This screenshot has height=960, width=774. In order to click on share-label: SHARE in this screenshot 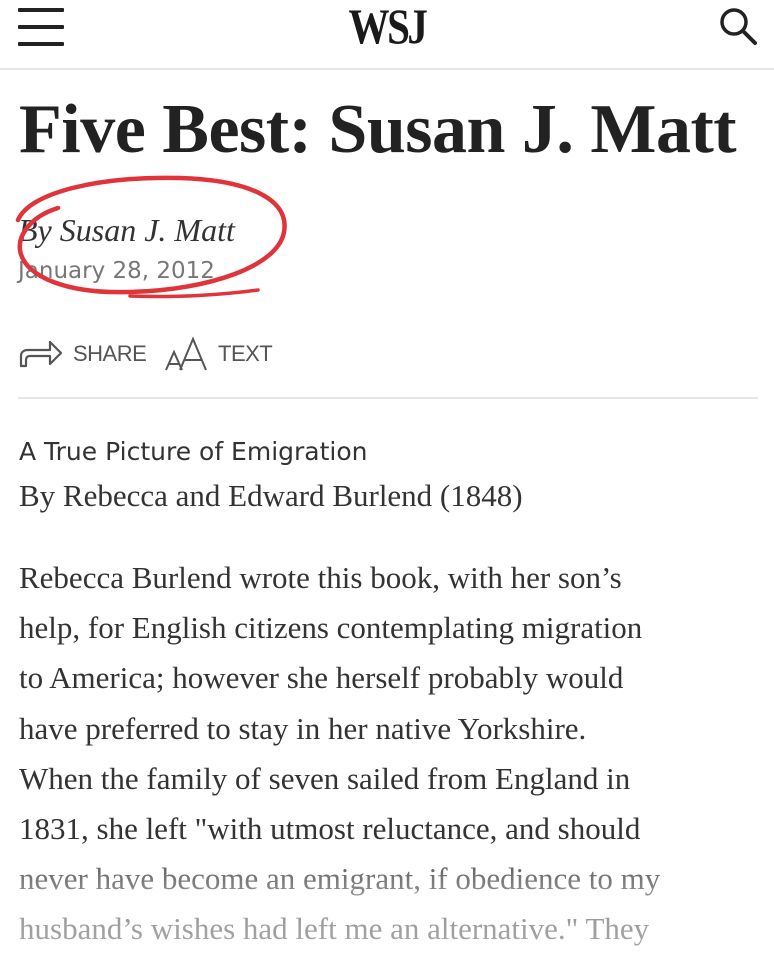, I will do `click(110, 353)`.